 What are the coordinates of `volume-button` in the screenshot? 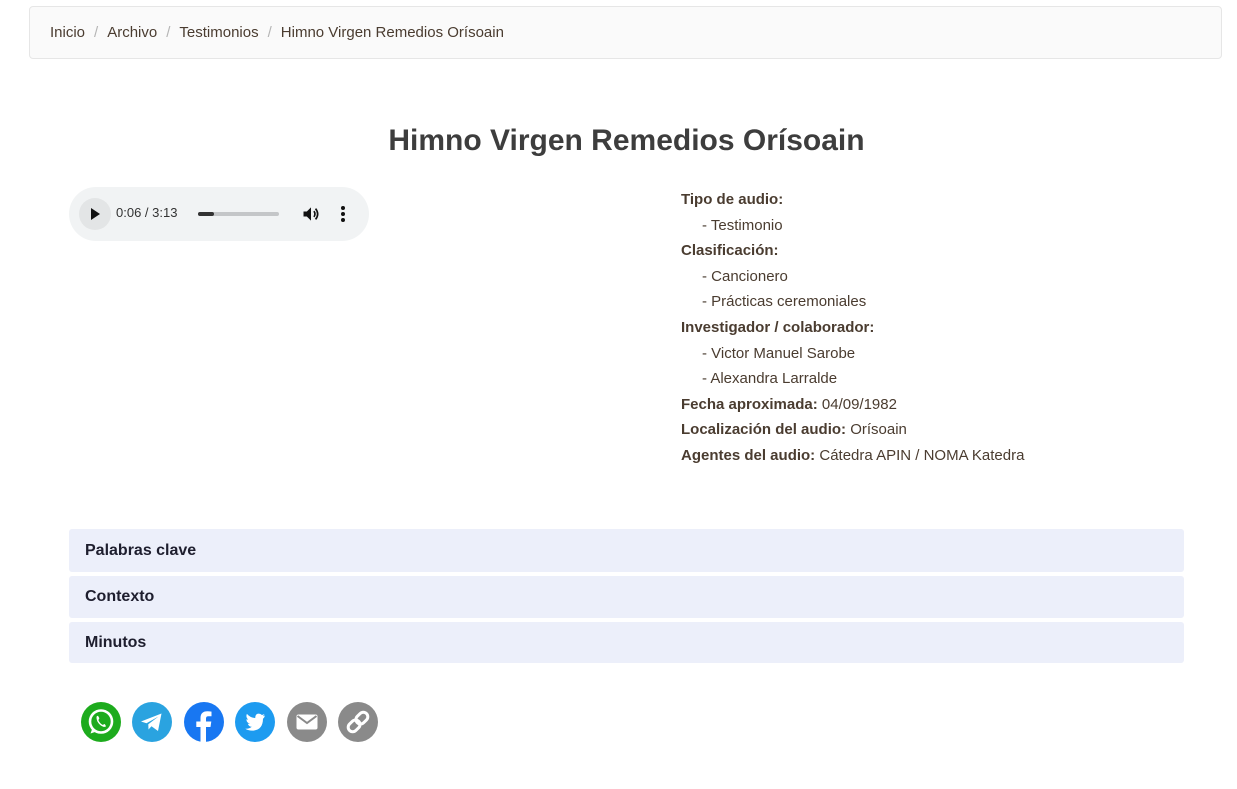 It's located at (311, 216).